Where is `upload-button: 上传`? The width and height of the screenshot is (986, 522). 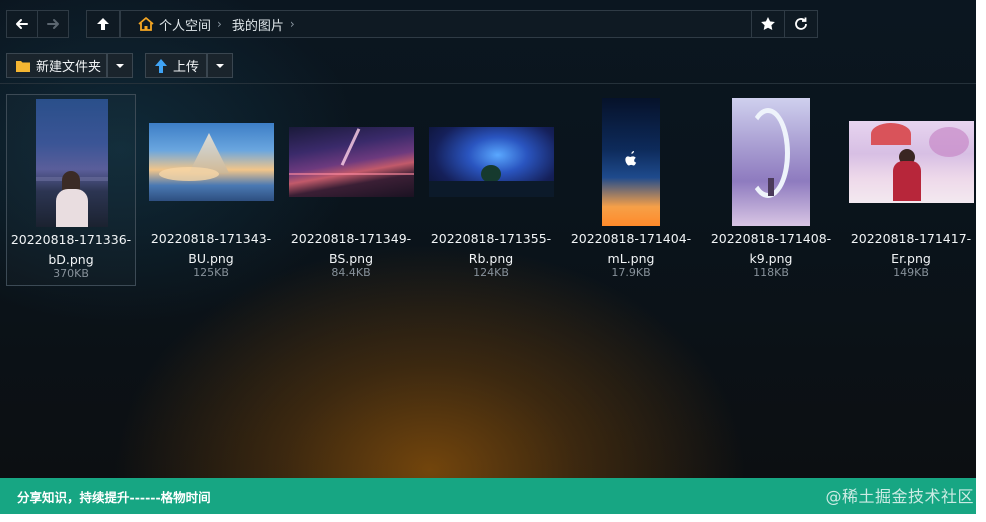
upload-button: 上传 is located at coordinates (176, 65).